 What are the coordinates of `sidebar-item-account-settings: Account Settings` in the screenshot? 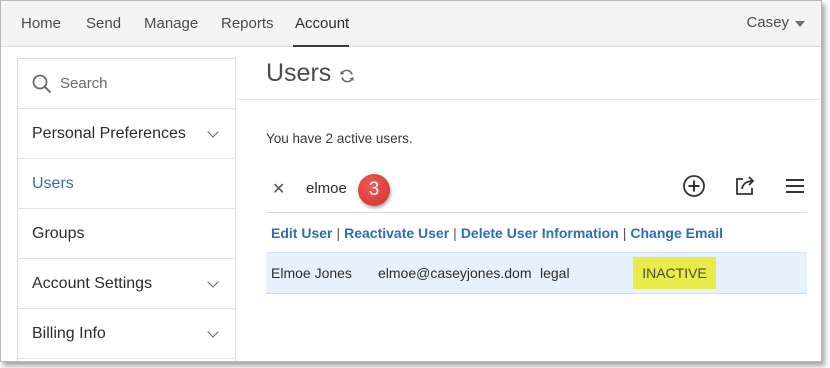 It's located at (126, 284).